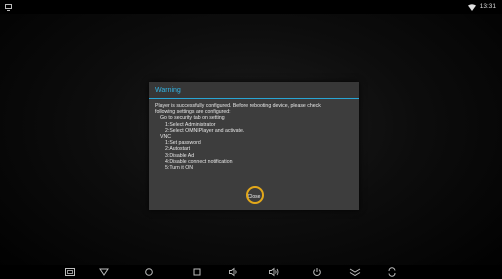 The width and height of the screenshot is (502, 279). What do you see at coordinates (355, 272) in the screenshot?
I see `collapse-icon` at bounding box center [355, 272].